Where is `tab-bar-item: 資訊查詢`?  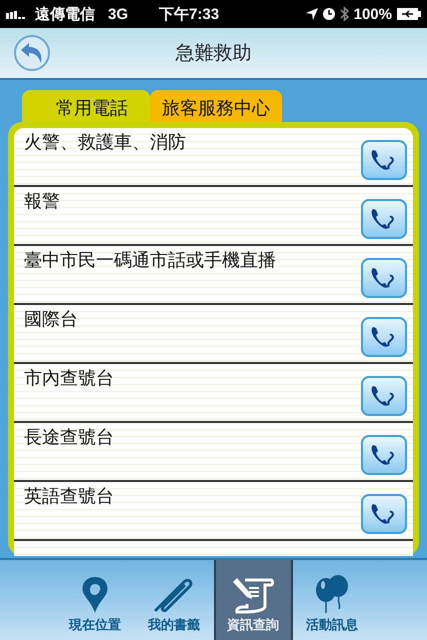 tab-bar-item: 資訊查詢 is located at coordinates (253, 600).